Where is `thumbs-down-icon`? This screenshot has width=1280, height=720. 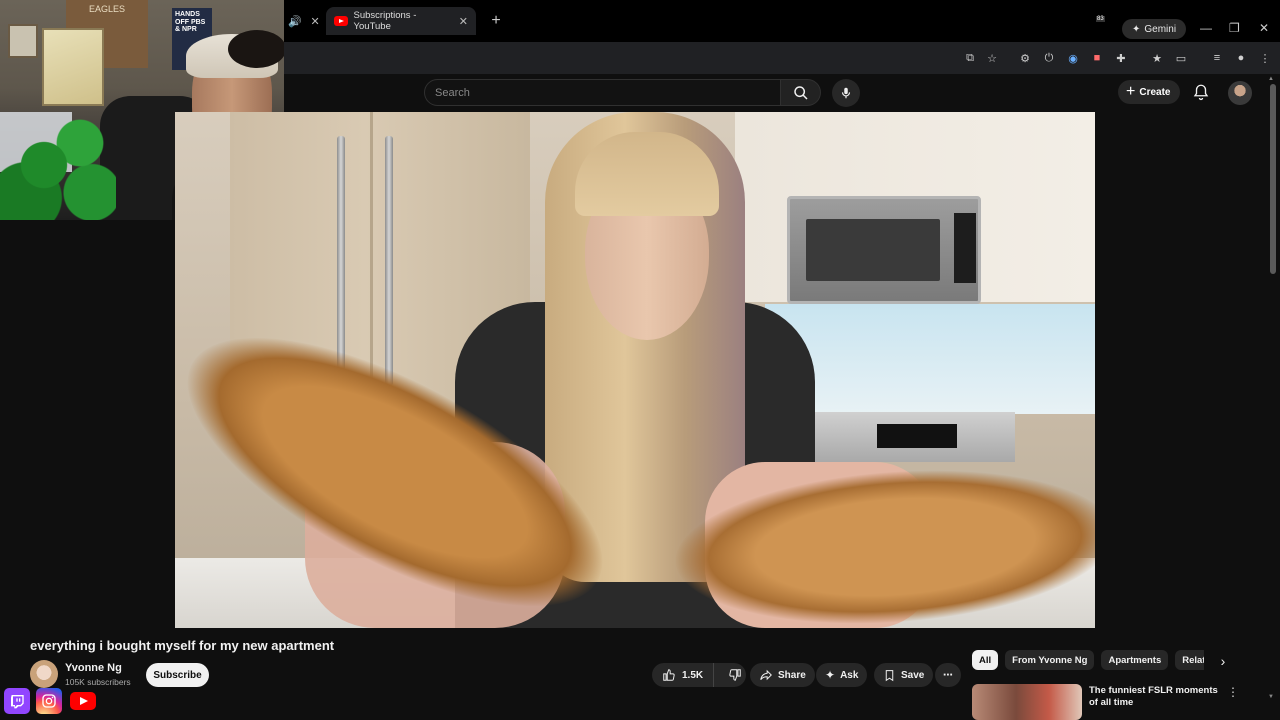 thumbs-down-icon is located at coordinates (735, 675).